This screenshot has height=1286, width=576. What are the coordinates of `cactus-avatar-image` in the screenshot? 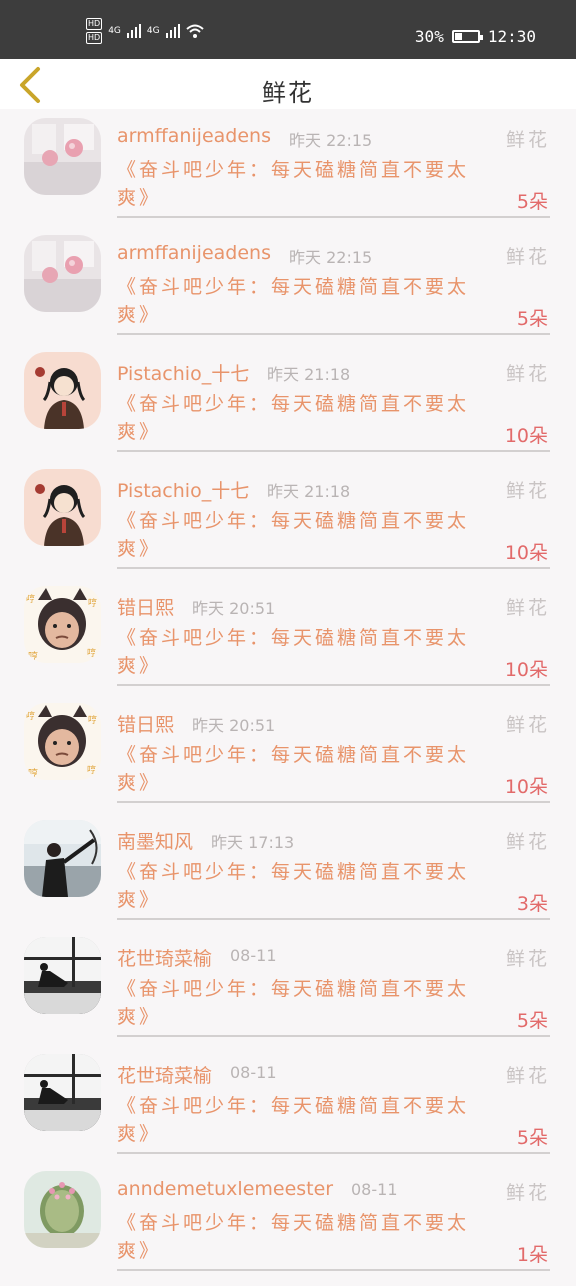 It's located at (62, 1209).